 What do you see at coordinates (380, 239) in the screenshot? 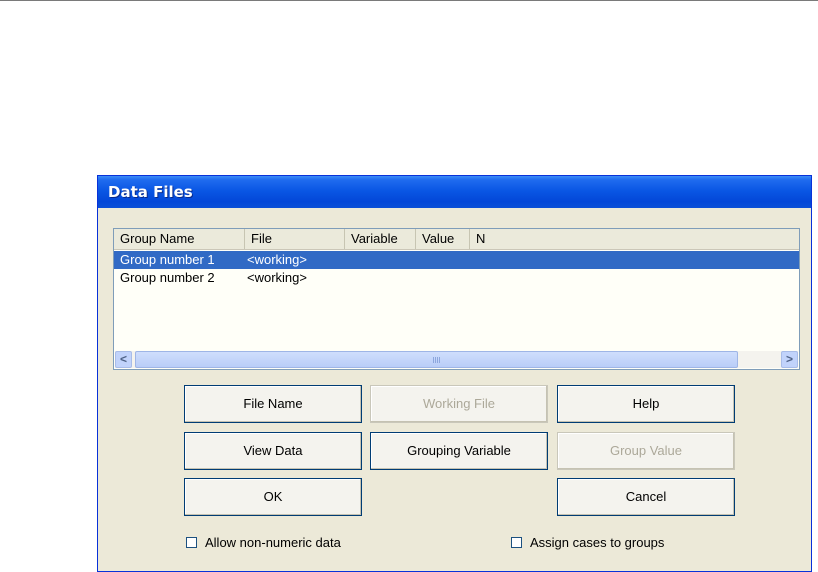
I see `column-header-variable: Variable` at bounding box center [380, 239].